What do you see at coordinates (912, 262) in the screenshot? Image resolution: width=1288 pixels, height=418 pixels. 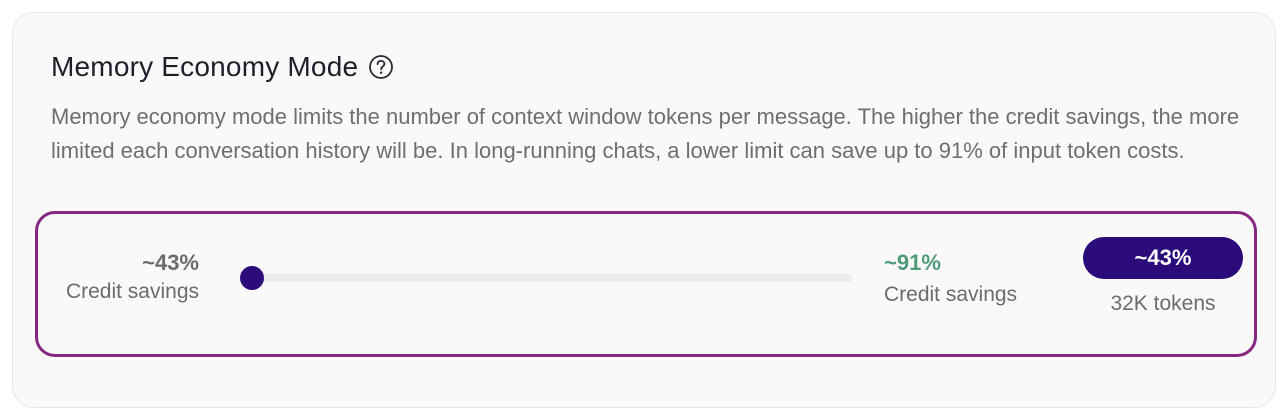 I see `max-savings-value: ~91%` at bounding box center [912, 262].